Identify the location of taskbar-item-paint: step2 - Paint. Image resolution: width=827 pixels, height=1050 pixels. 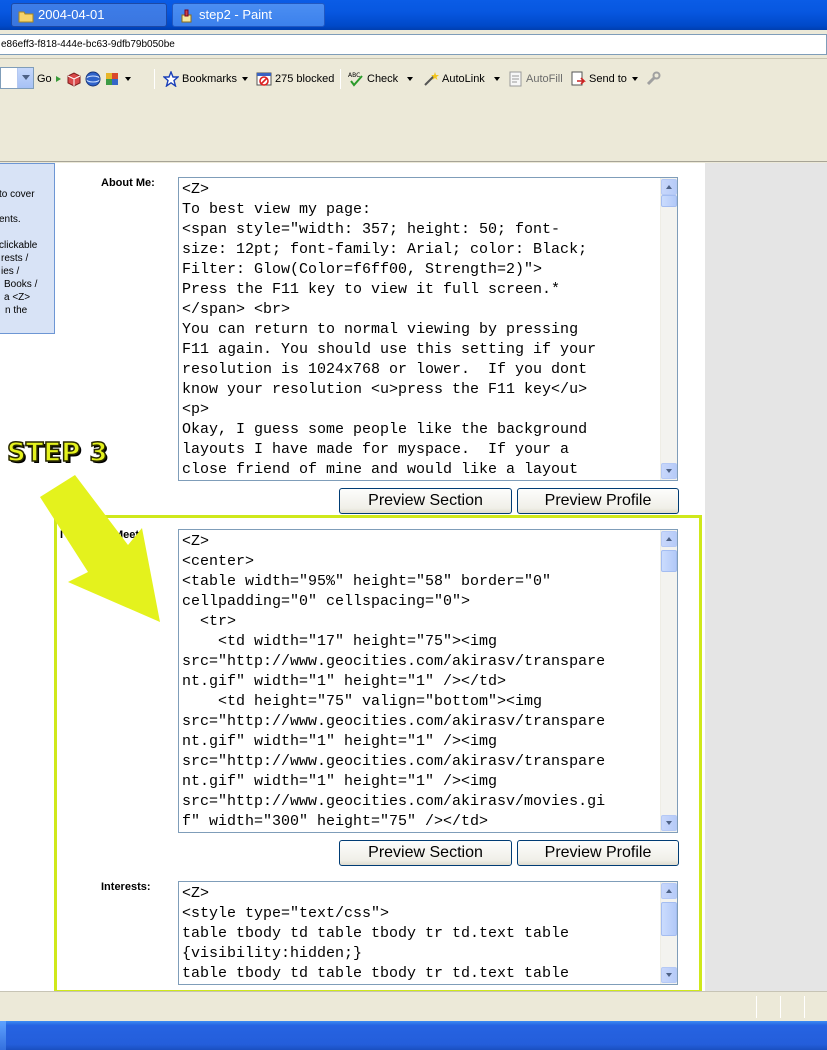
(248, 15).